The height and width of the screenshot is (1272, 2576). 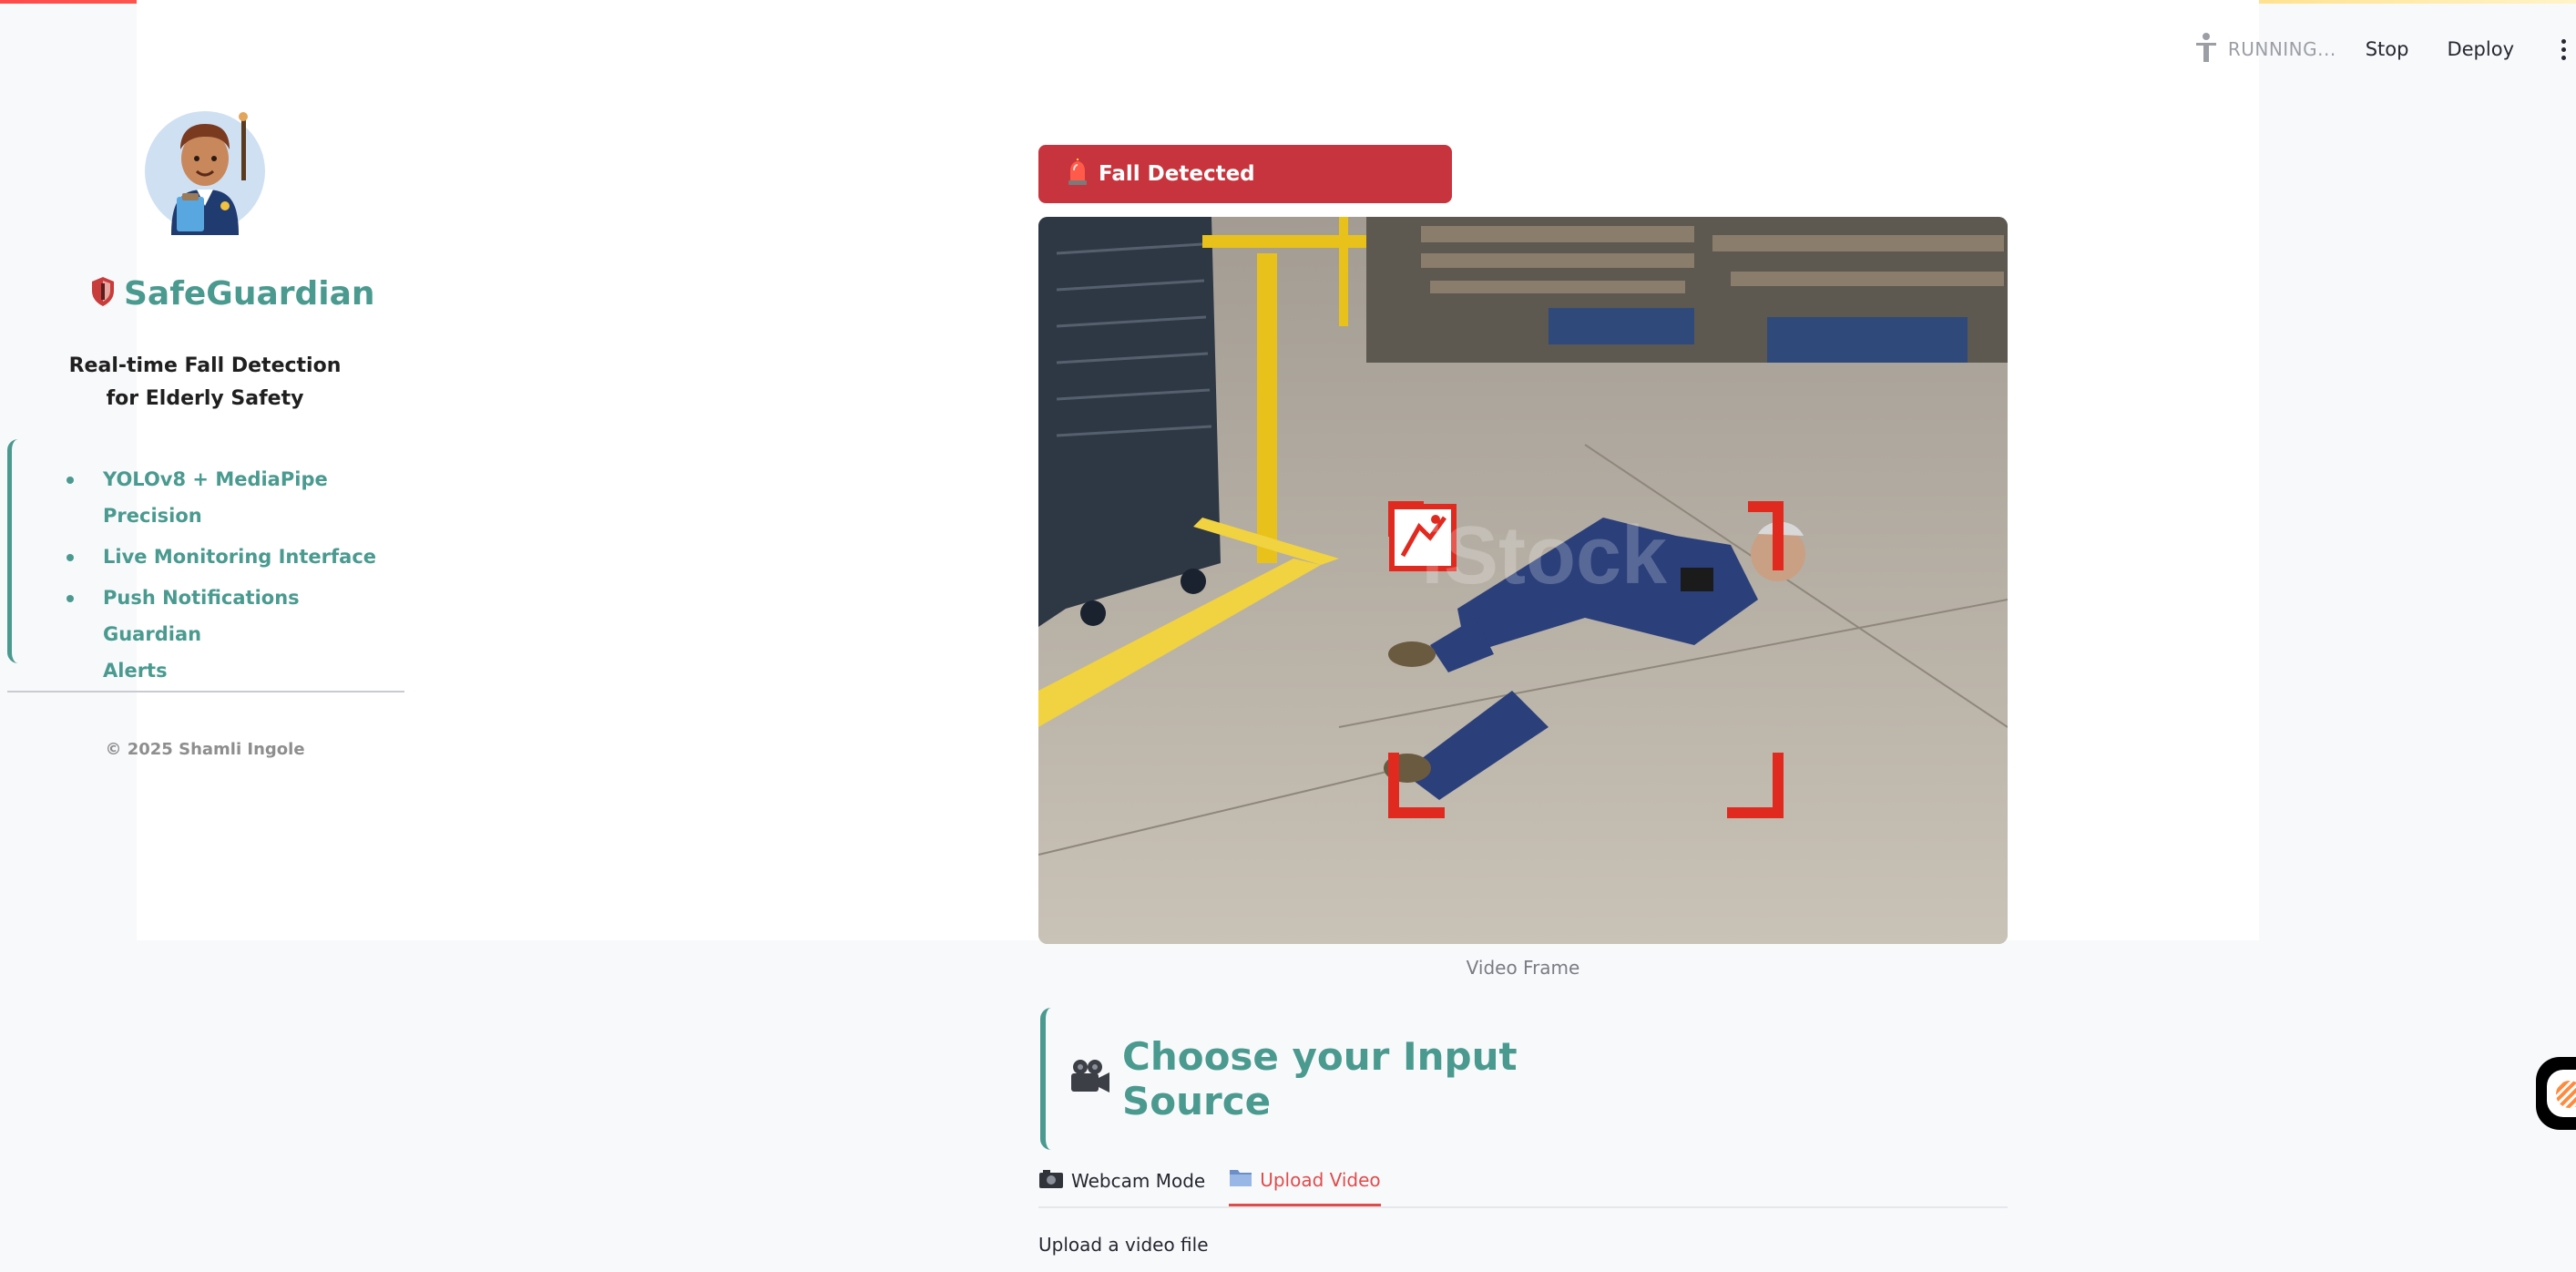 I want to click on app-header-toolbar: RUNNING... Stop Deploy, so click(x=2384, y=49).